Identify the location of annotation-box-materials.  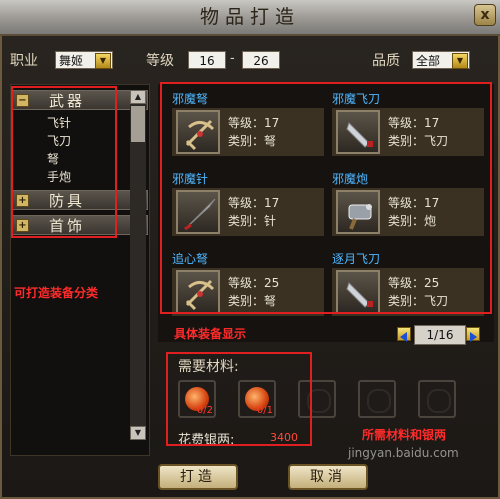
(239, 399).